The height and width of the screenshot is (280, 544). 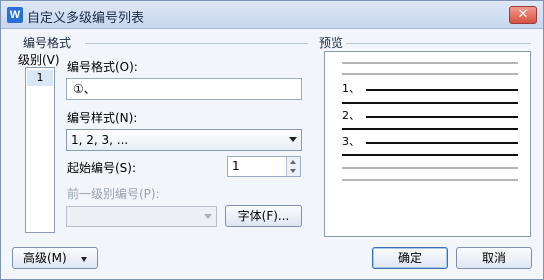 I want to click on previous-level-select, so click(x=141, y=216).